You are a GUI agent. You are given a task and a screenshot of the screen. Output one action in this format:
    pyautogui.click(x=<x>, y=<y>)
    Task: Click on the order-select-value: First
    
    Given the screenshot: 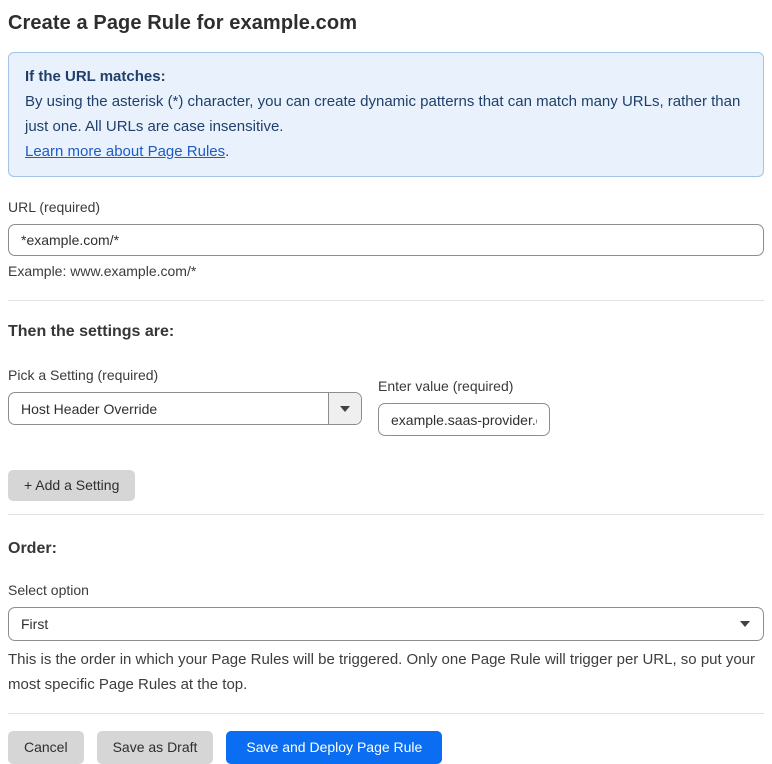 What is the action you would take?
    pyautogui.click(x=35, y=624)
    